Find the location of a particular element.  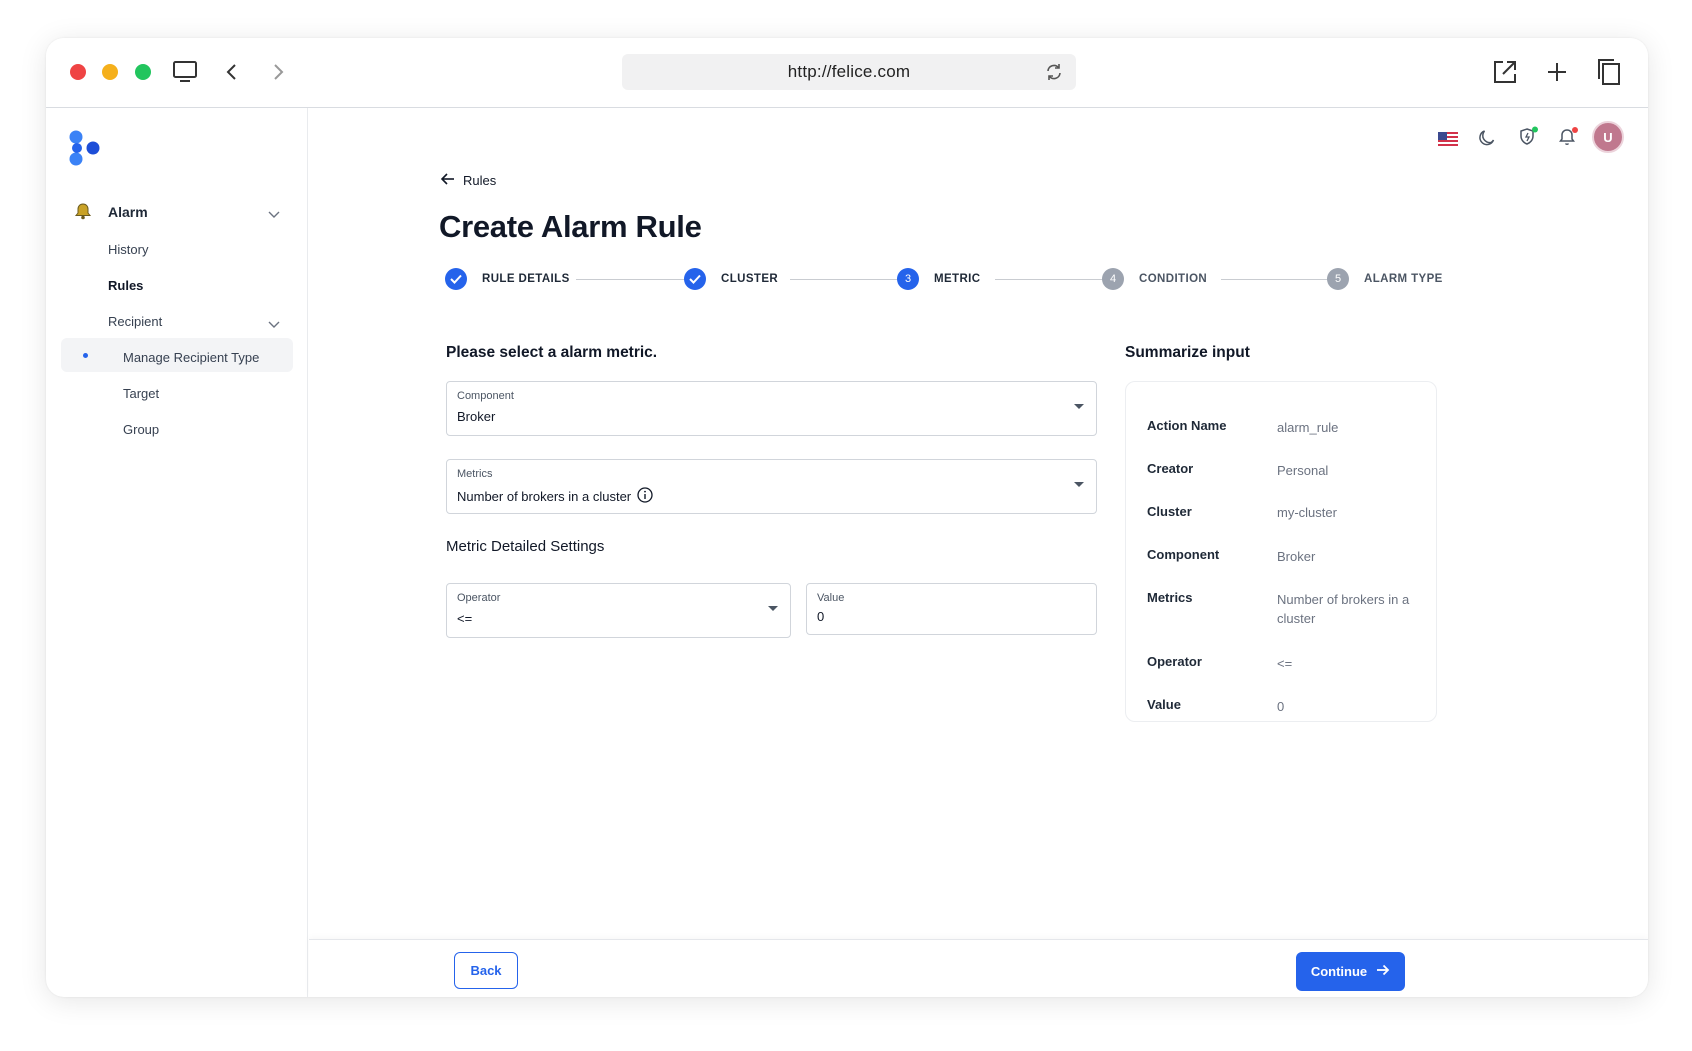

sidebar-item-target: Target is located at coordinates (141, 393).